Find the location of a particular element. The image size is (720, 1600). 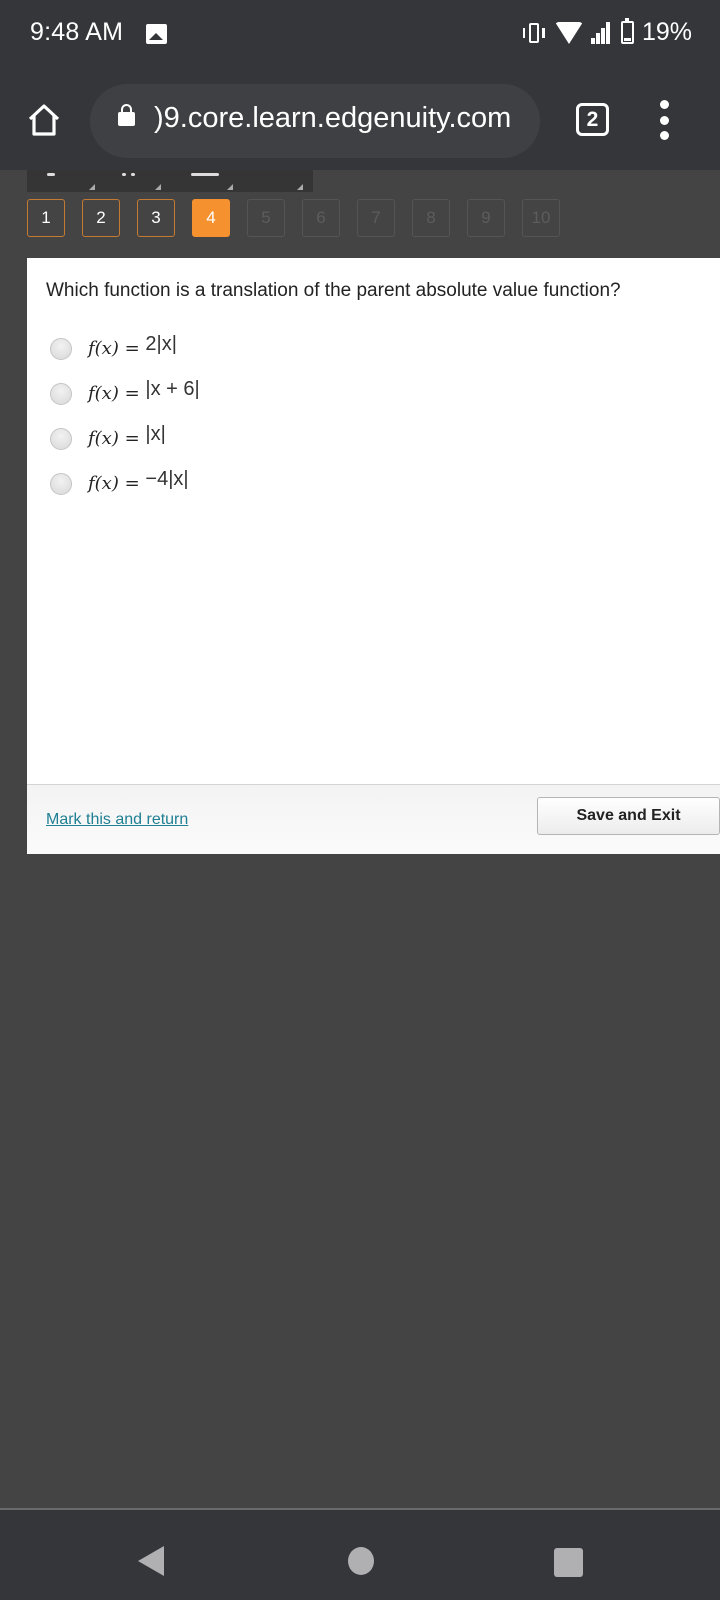

image-notification-icon is located at coordinates (156, 34).